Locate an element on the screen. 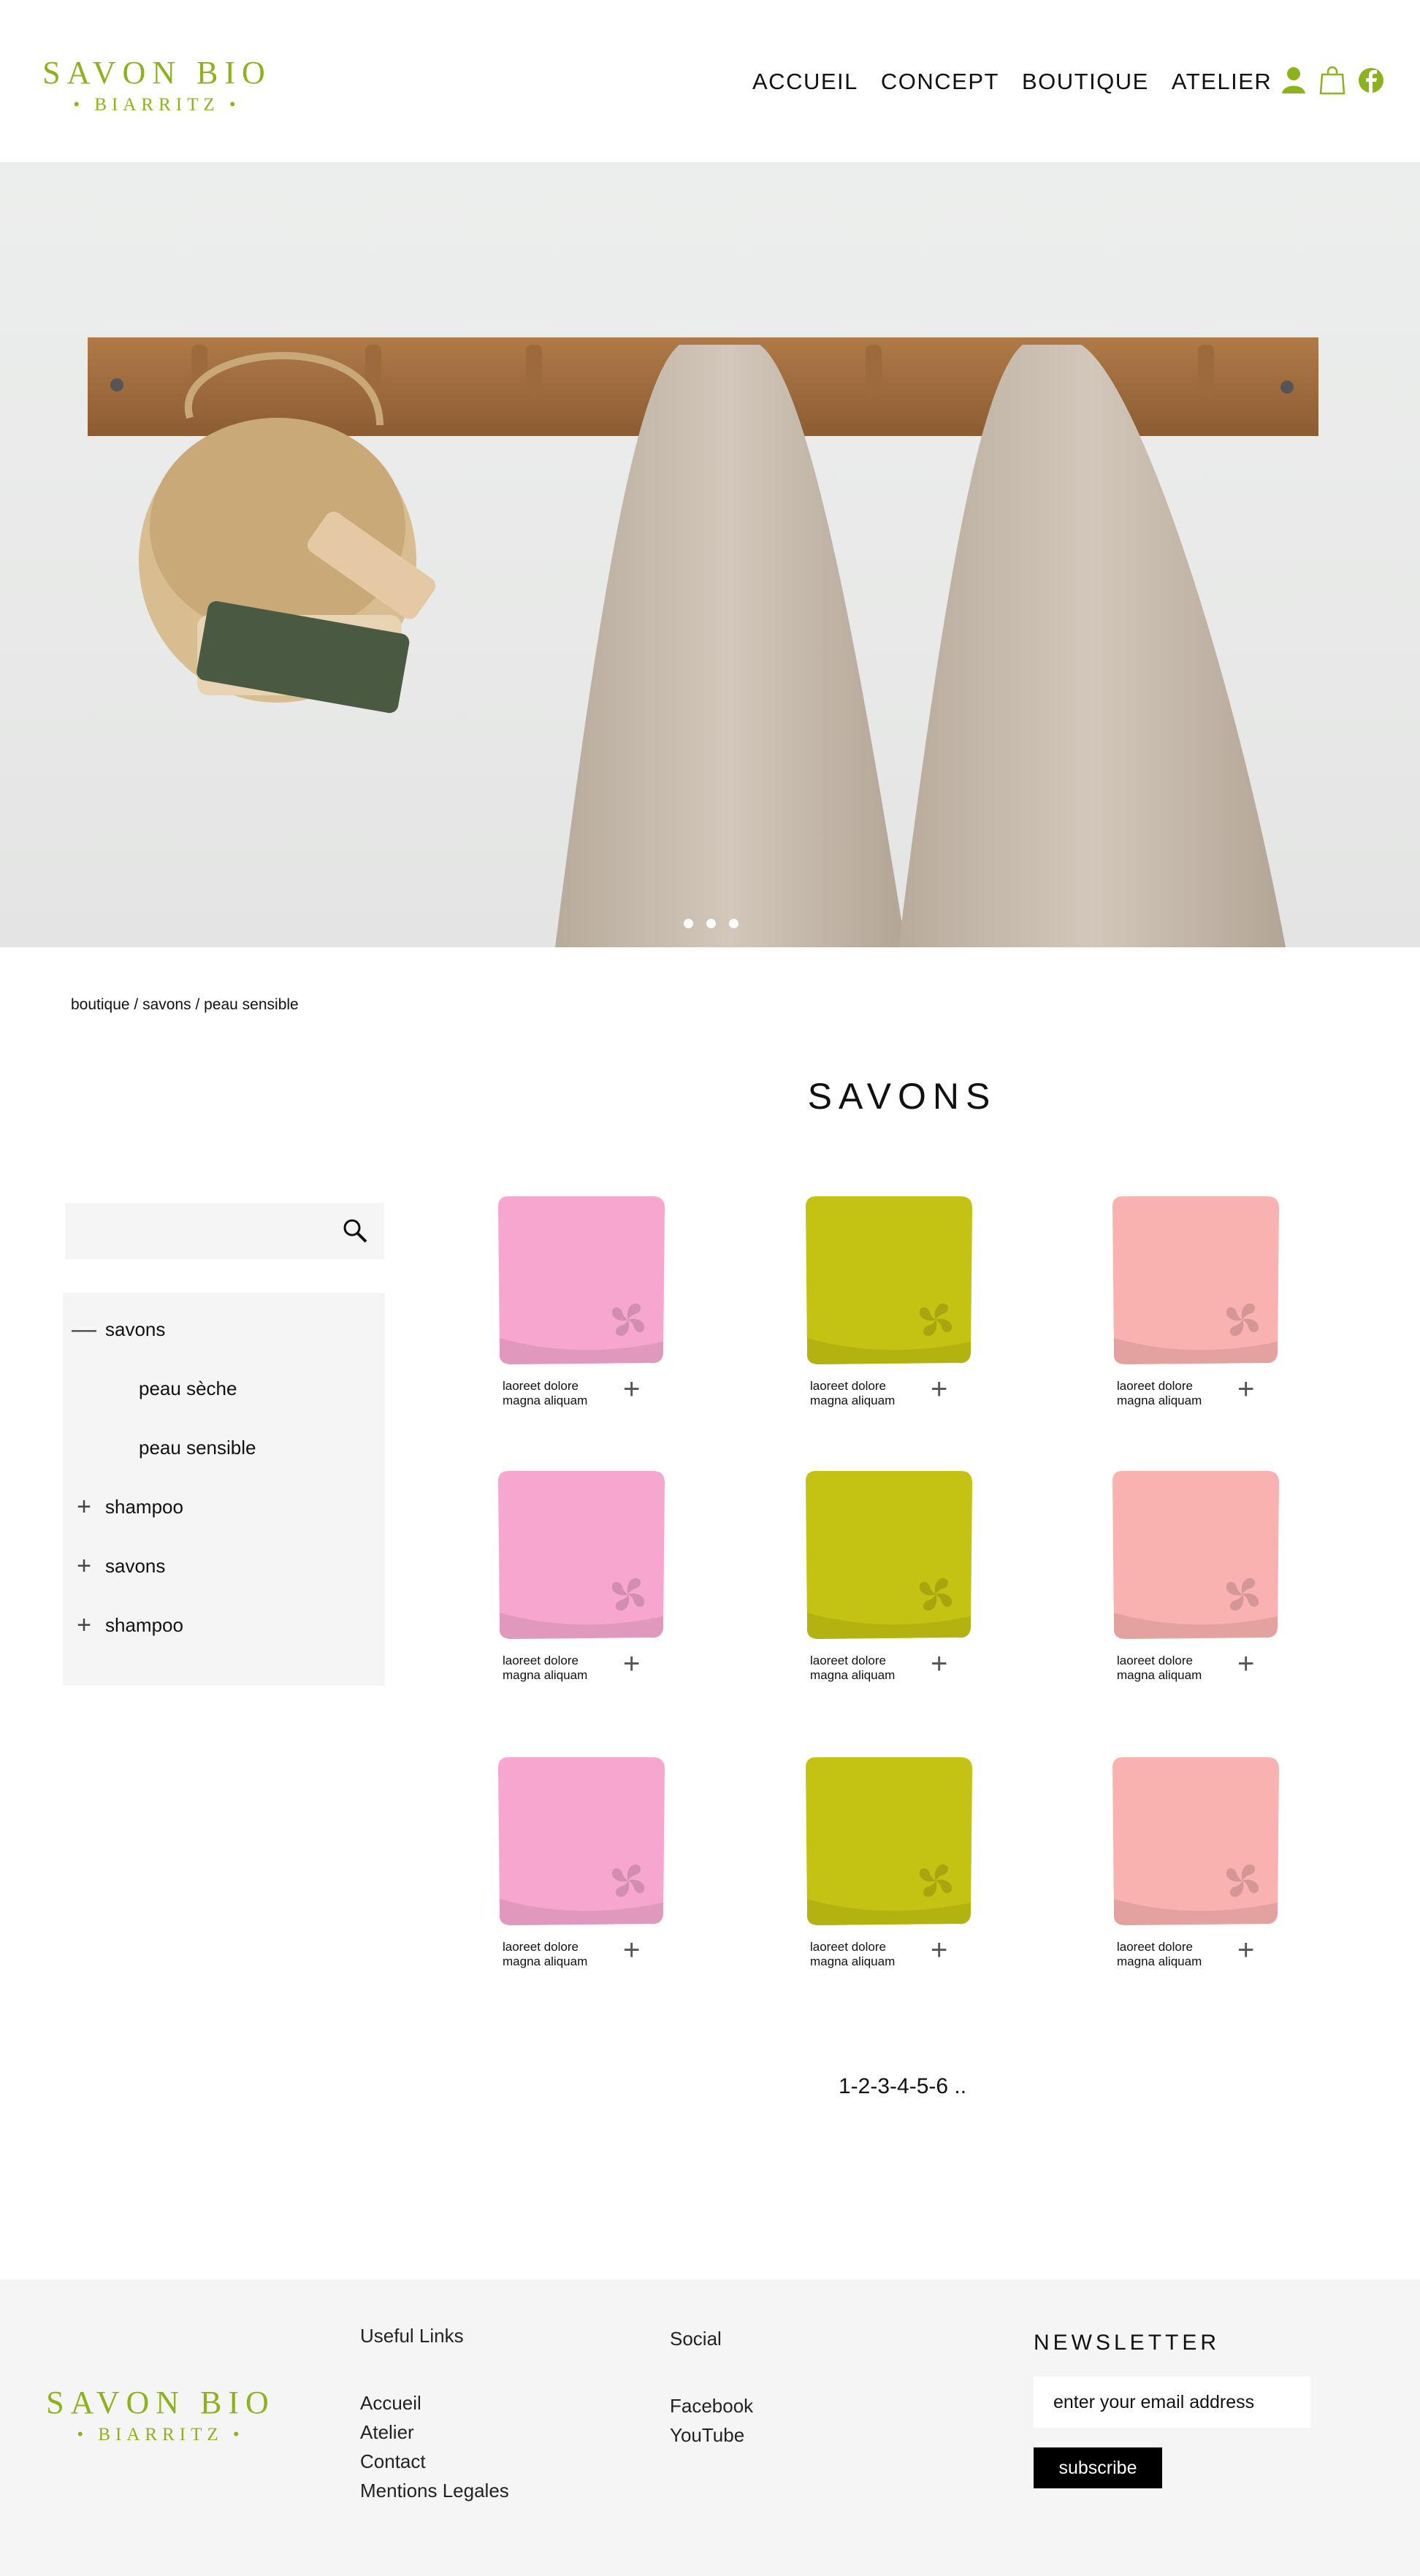  search-icon is located at coordinates (355, 1231).